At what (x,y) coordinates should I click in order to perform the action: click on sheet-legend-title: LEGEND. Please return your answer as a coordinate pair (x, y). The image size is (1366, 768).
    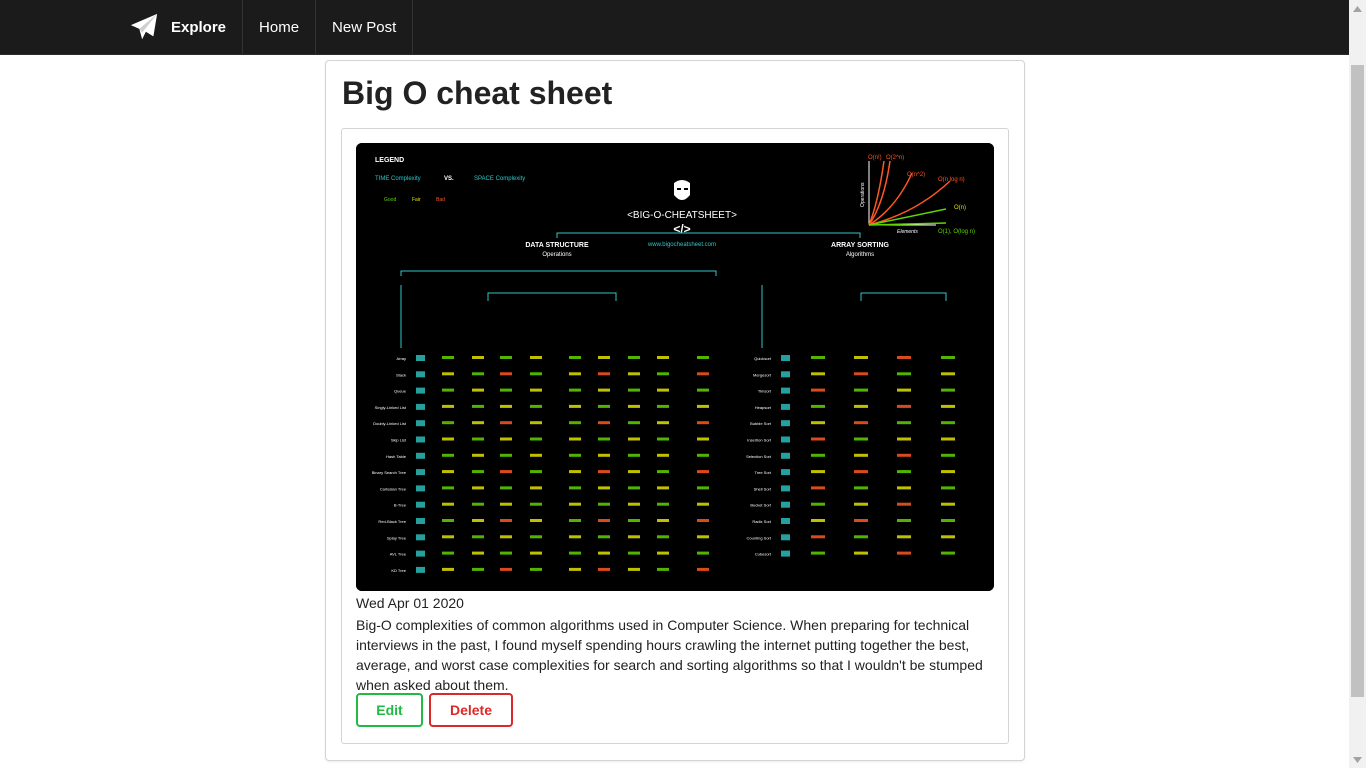
    Looking at the image, I should click on (389, 160).